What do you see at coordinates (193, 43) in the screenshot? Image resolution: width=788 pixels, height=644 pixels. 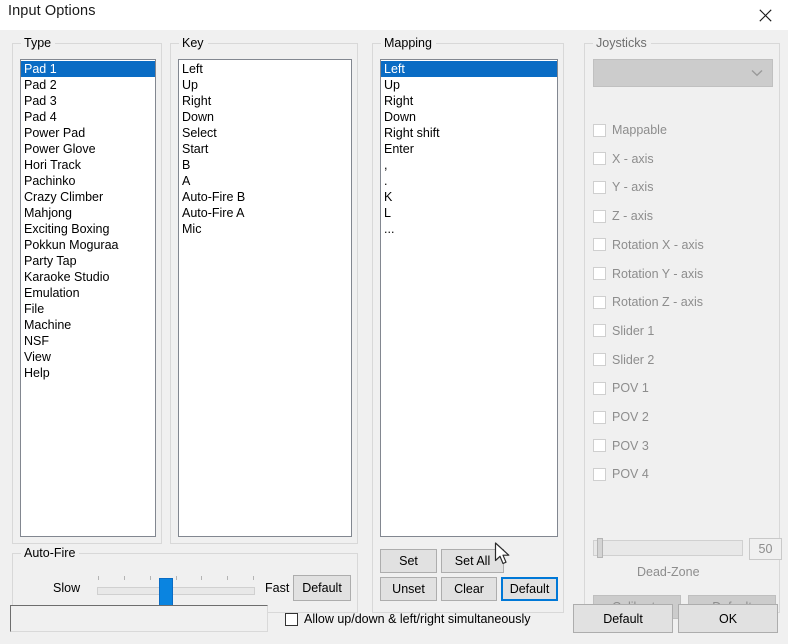 I see `key-group-legend: Key` at bounding box center [193, 43].